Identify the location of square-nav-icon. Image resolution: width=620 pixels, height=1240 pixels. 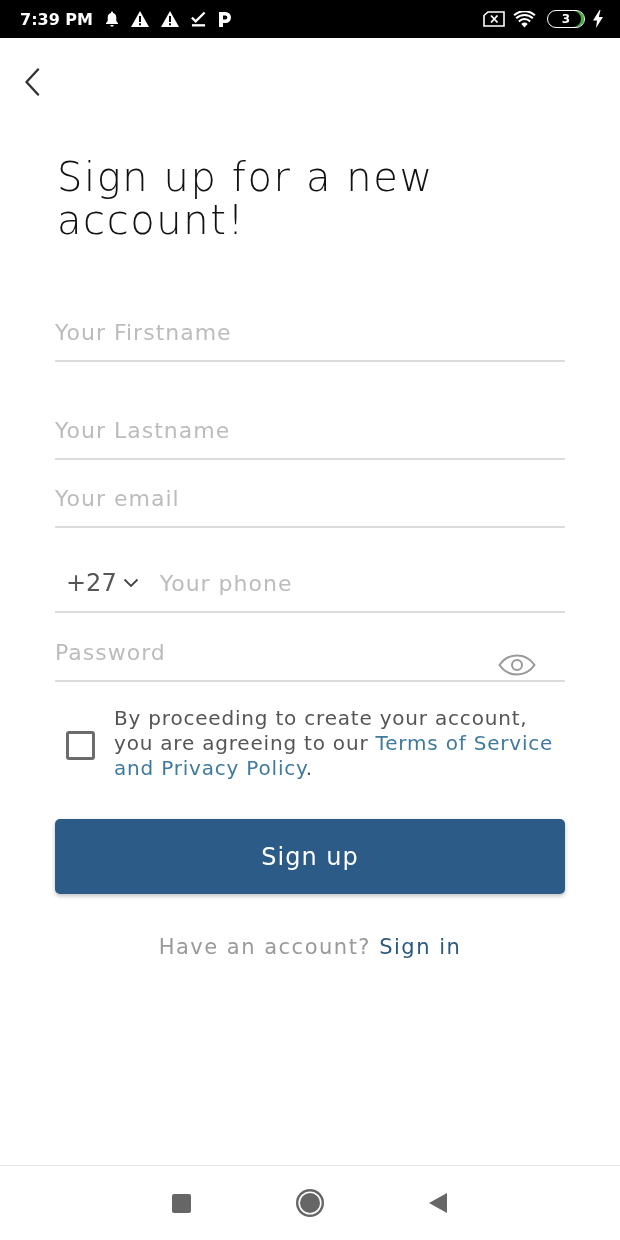
(181, 1203).